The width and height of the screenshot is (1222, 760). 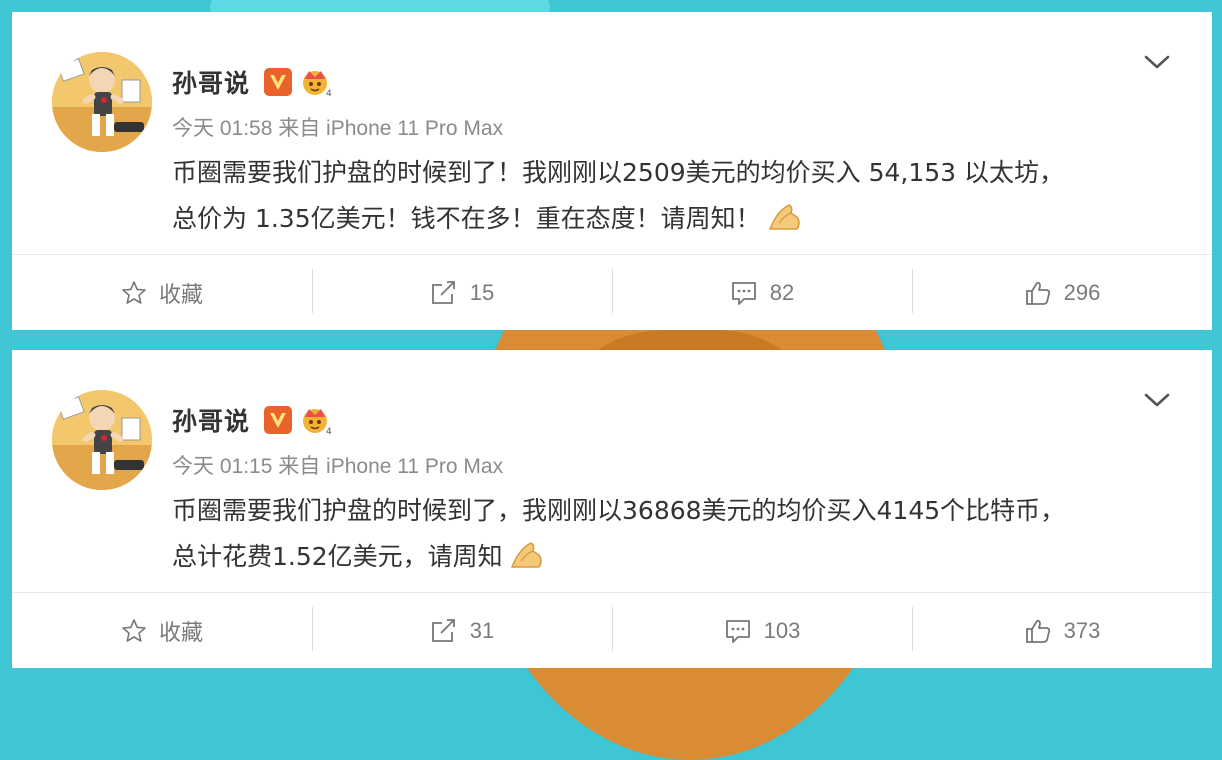 I want to click on like-button: 373, so click(x=1062, y=630).